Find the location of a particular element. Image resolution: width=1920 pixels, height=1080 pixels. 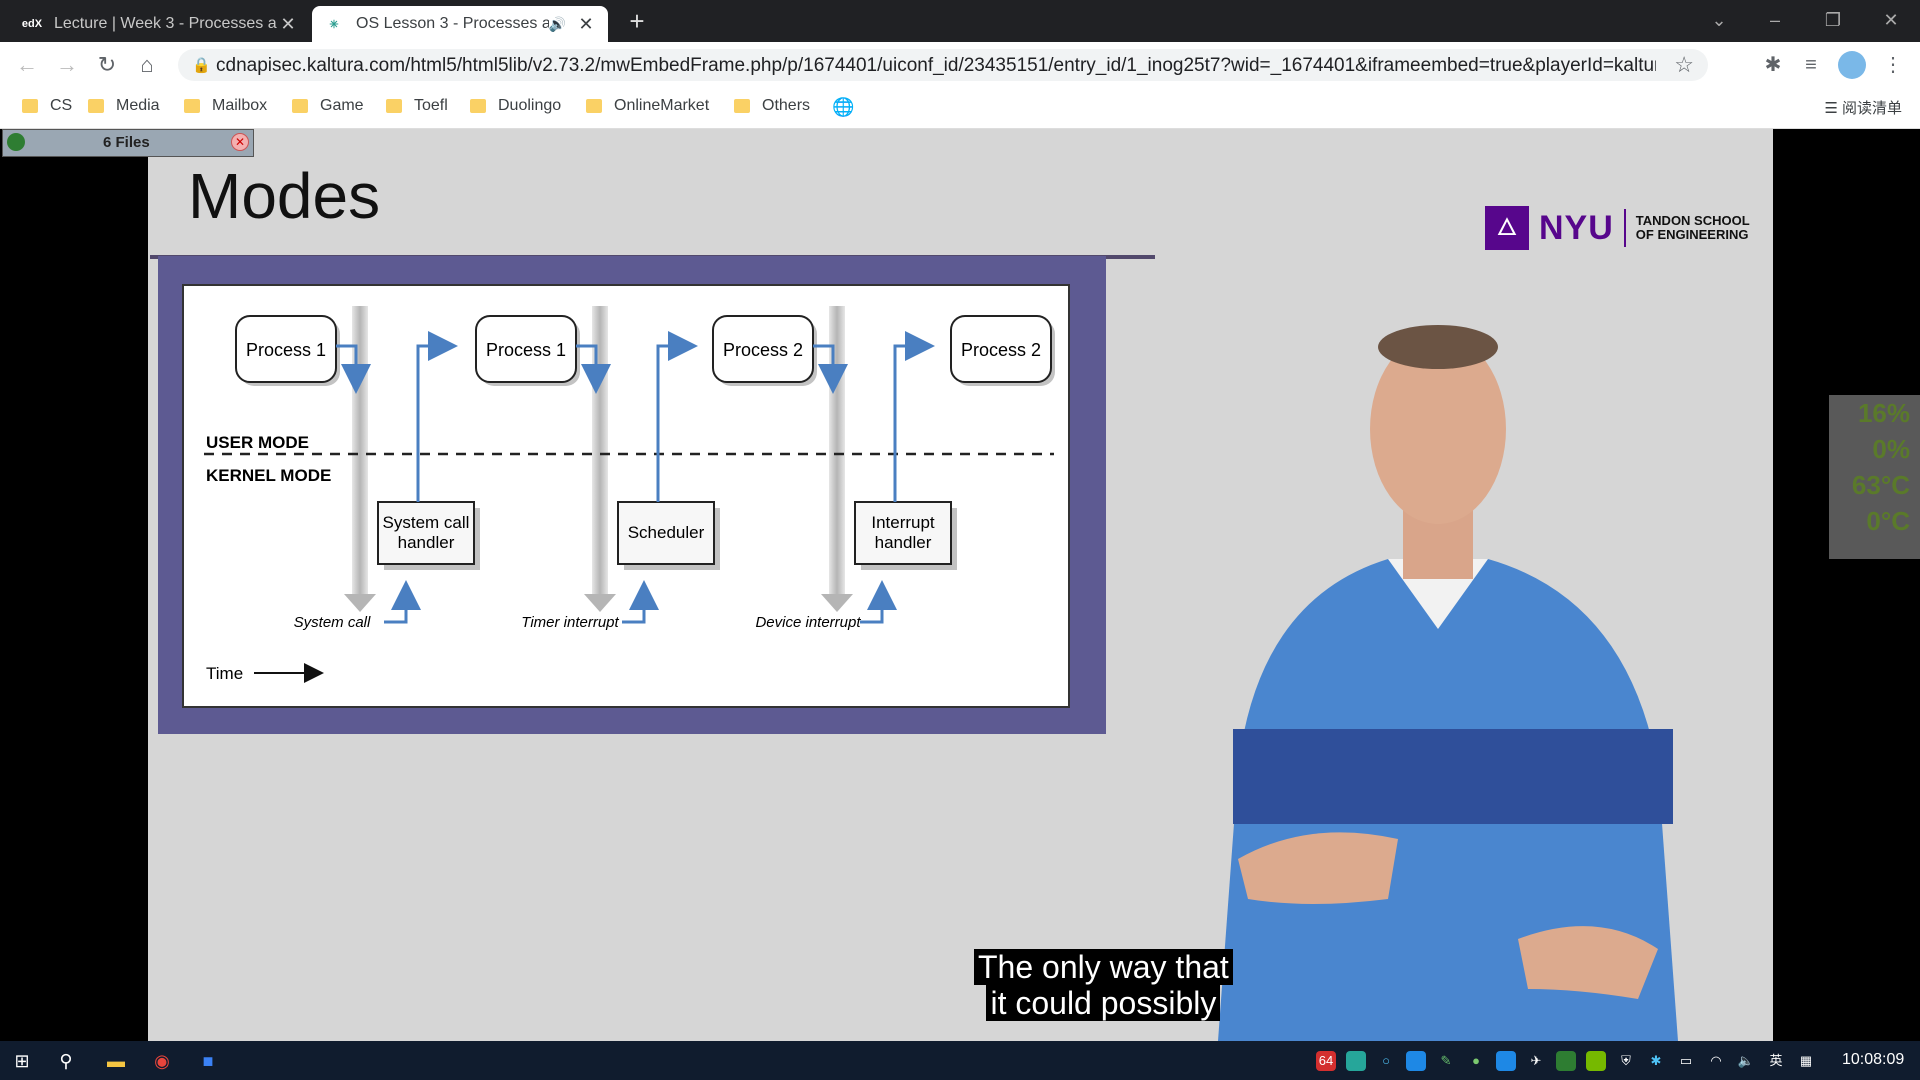

bookmark-label: Others is located at coordinates (786, 105).